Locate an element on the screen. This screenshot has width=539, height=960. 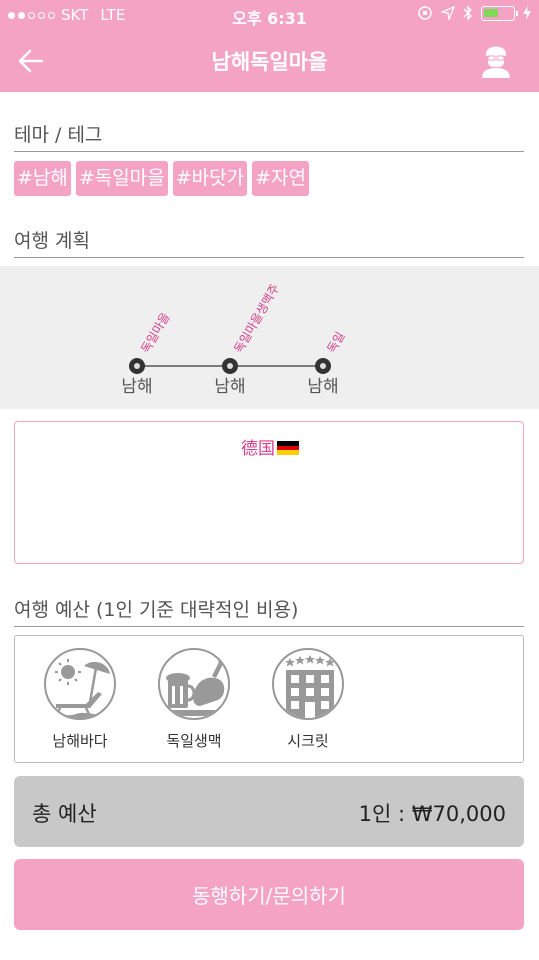
hotel-icon is located at coordinates (308, 684).